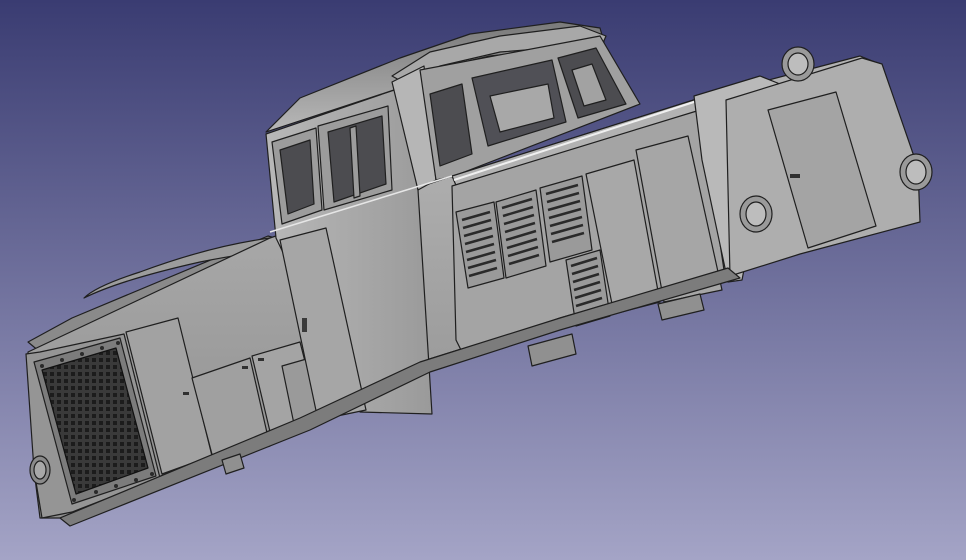  What do you see at coordinates (795, 176) in the screenshot?
I see `front-end-door-handle` at bounding box center [795, 176].